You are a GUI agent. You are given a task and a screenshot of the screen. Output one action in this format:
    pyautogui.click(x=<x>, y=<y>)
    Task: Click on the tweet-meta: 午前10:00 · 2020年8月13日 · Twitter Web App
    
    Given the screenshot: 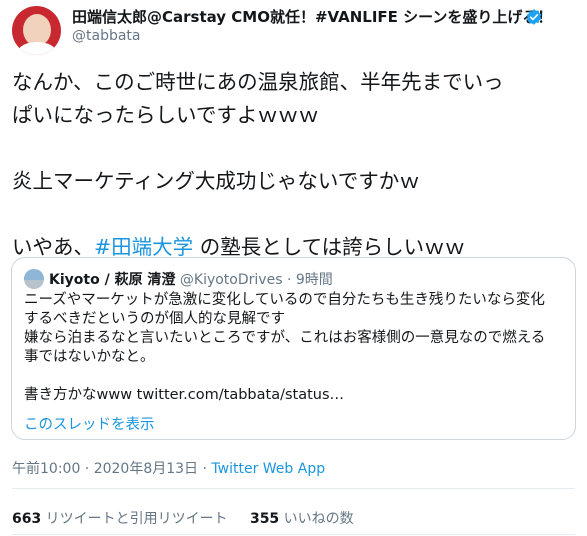 What is the action you would take?
    pyautogui.click(x=168, y=468)
    